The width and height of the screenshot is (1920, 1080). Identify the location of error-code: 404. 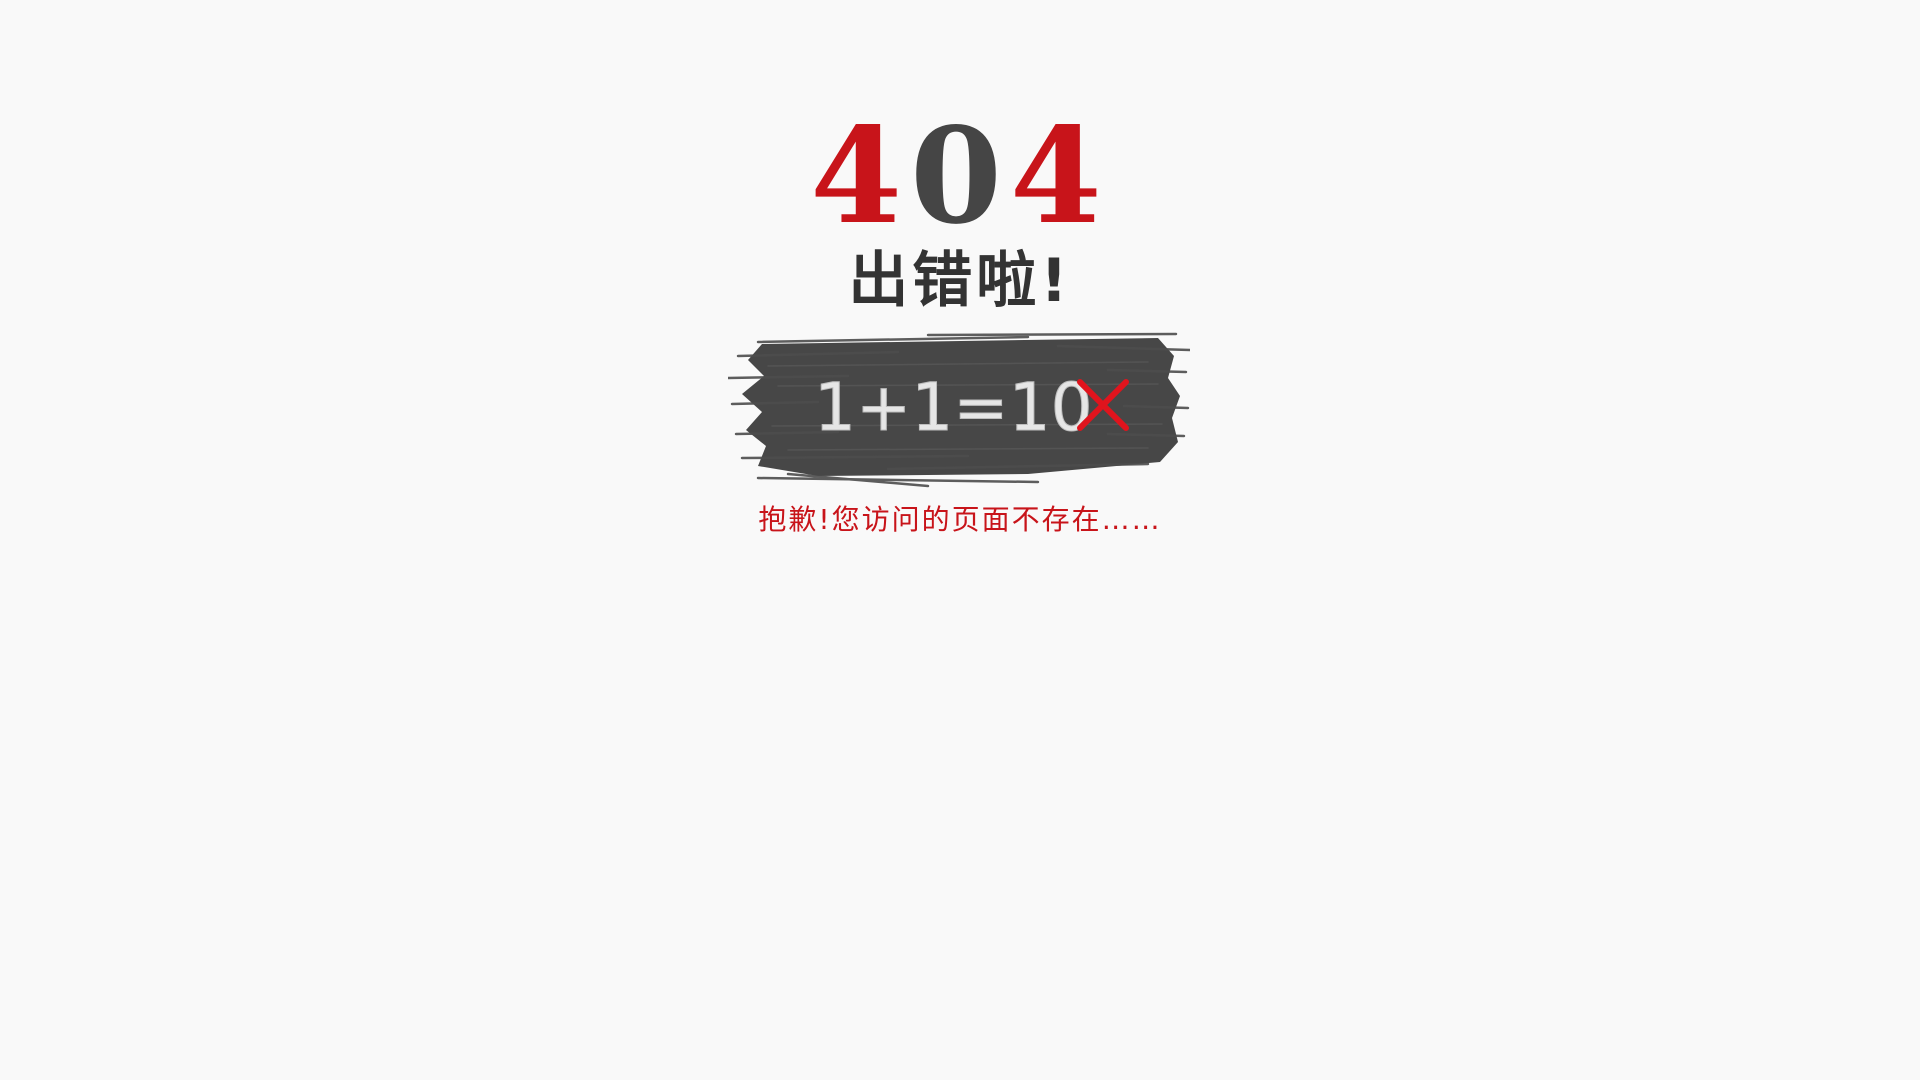
(960, 176).